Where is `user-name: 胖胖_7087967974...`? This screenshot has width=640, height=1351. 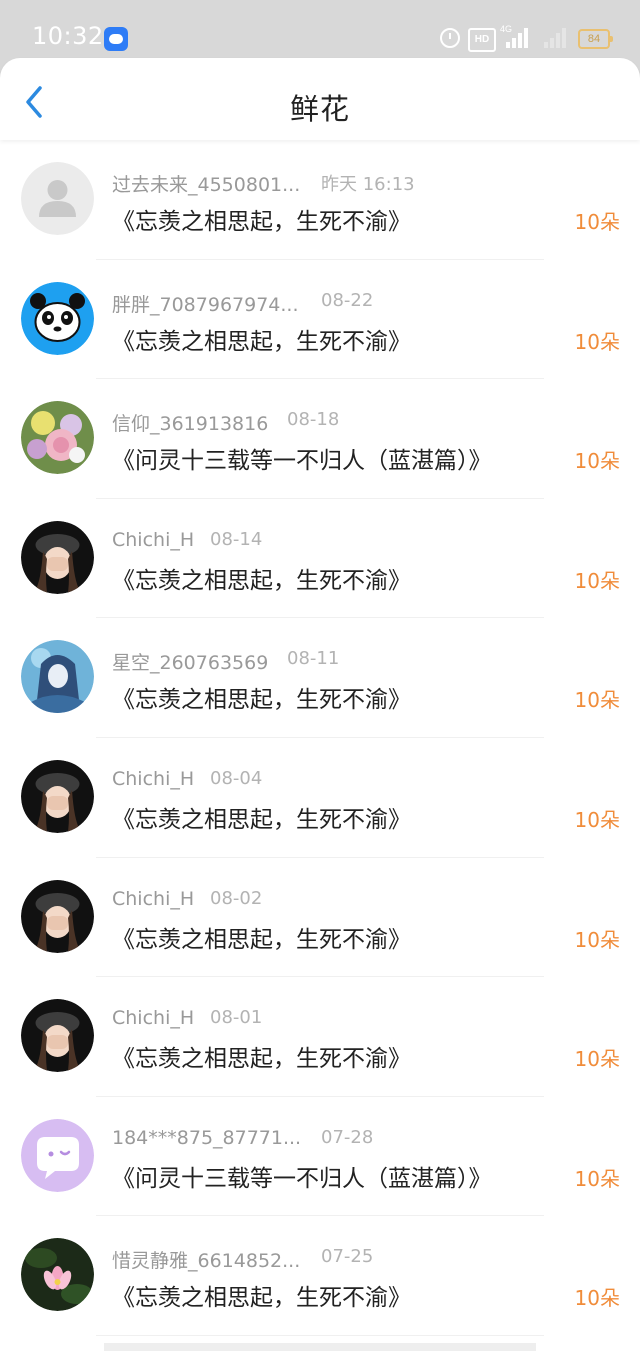 user-name: 胖胖_7087967974... is located at coordinates (205, 303).